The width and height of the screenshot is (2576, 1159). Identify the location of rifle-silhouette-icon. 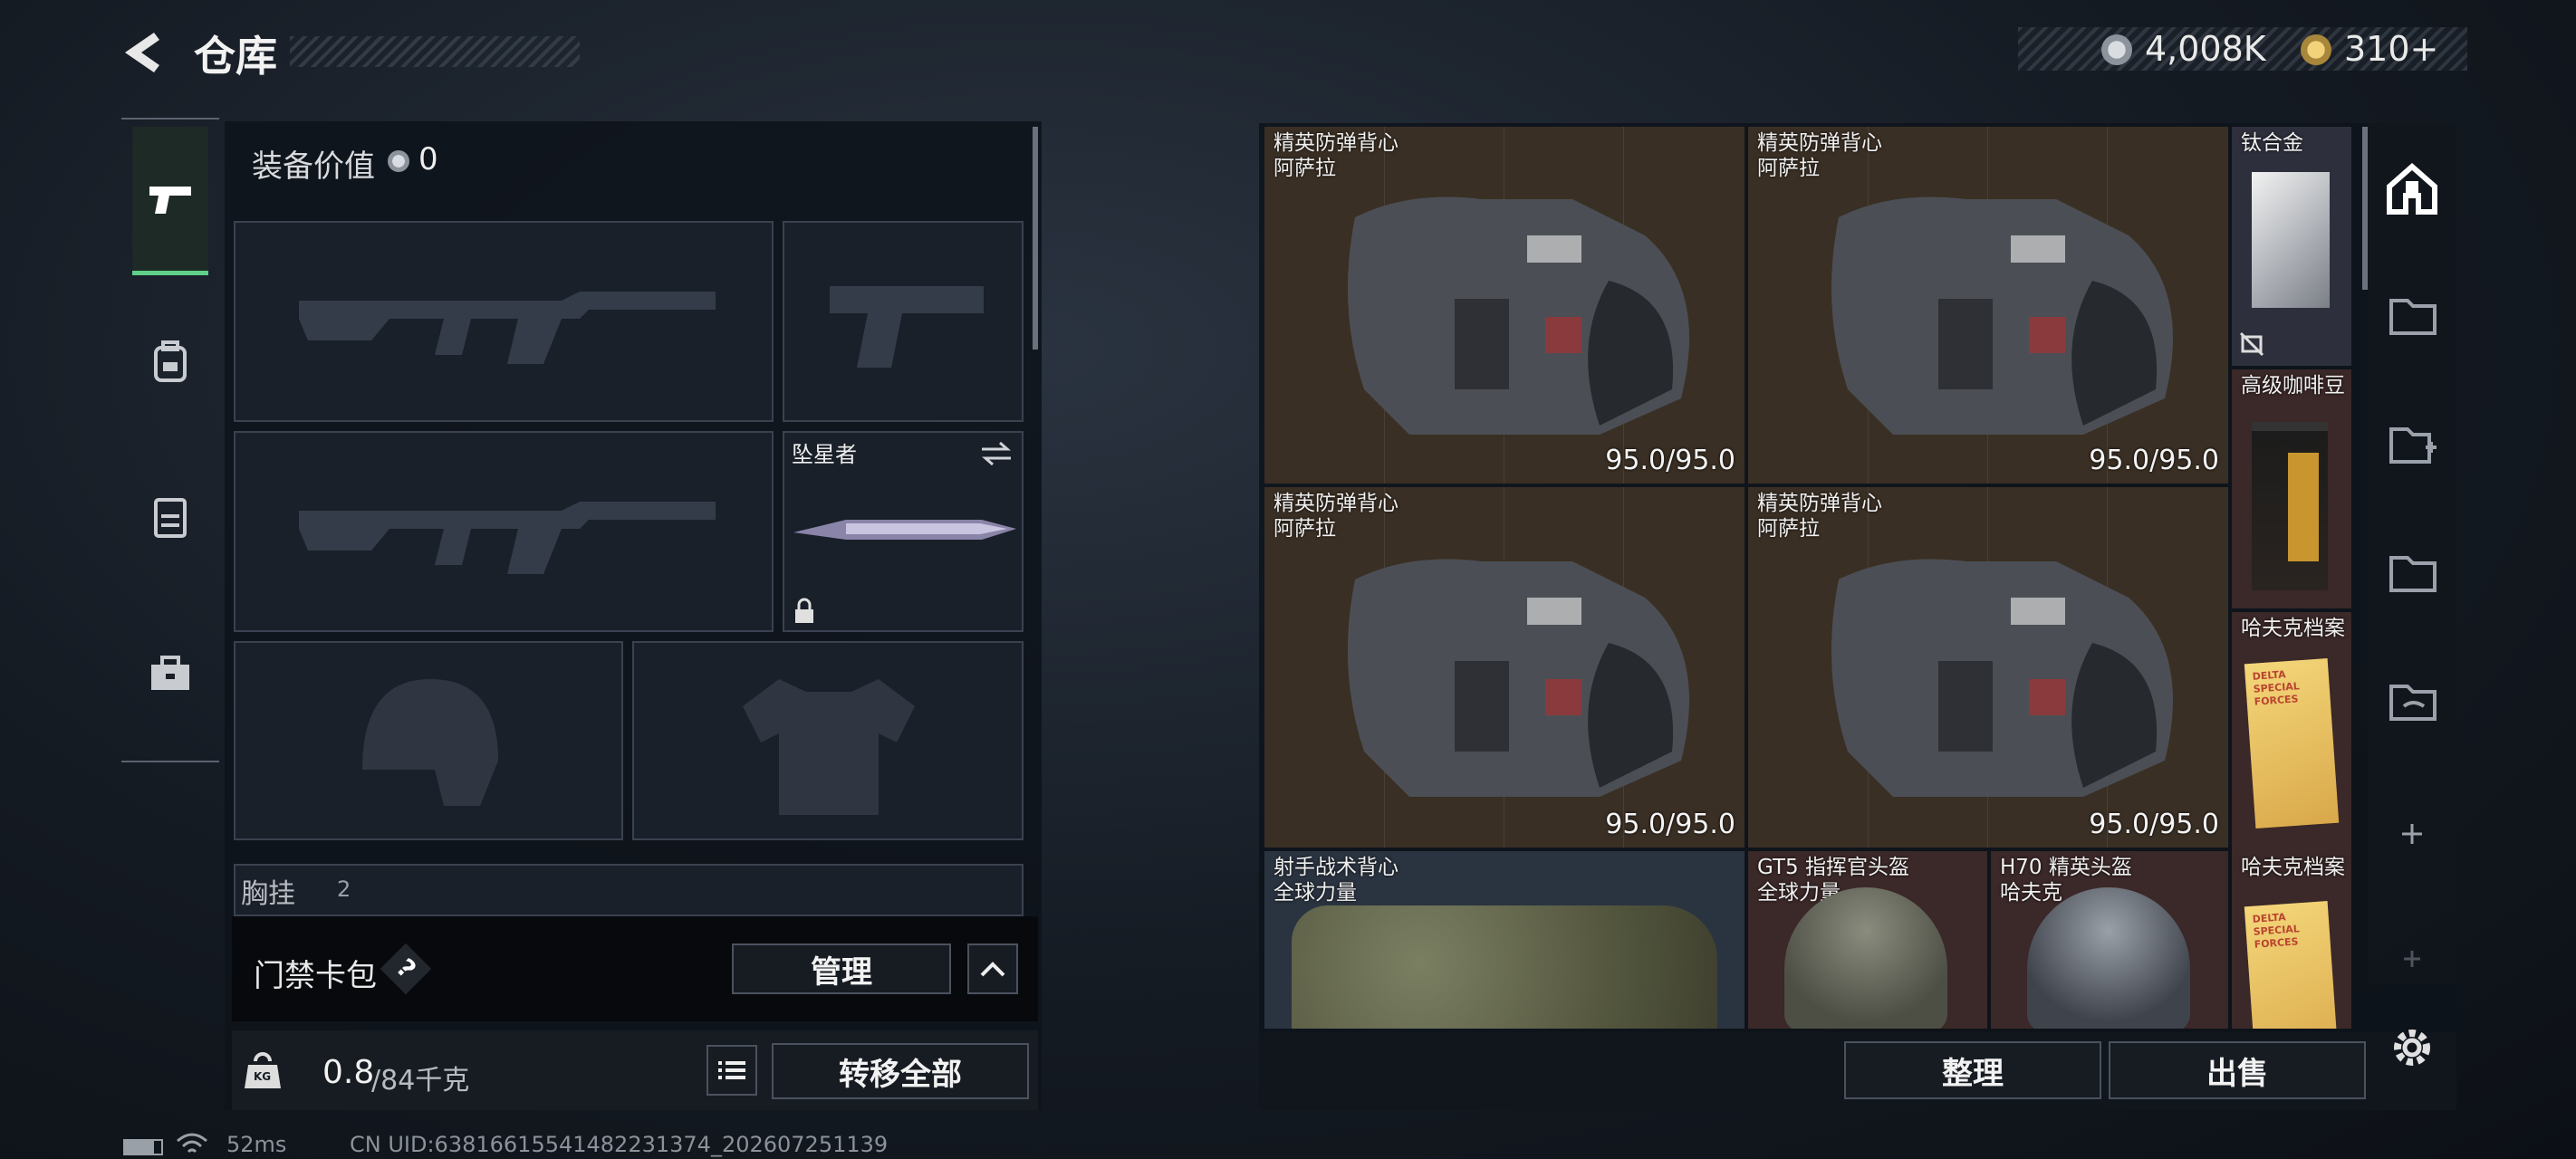
(507, 328).